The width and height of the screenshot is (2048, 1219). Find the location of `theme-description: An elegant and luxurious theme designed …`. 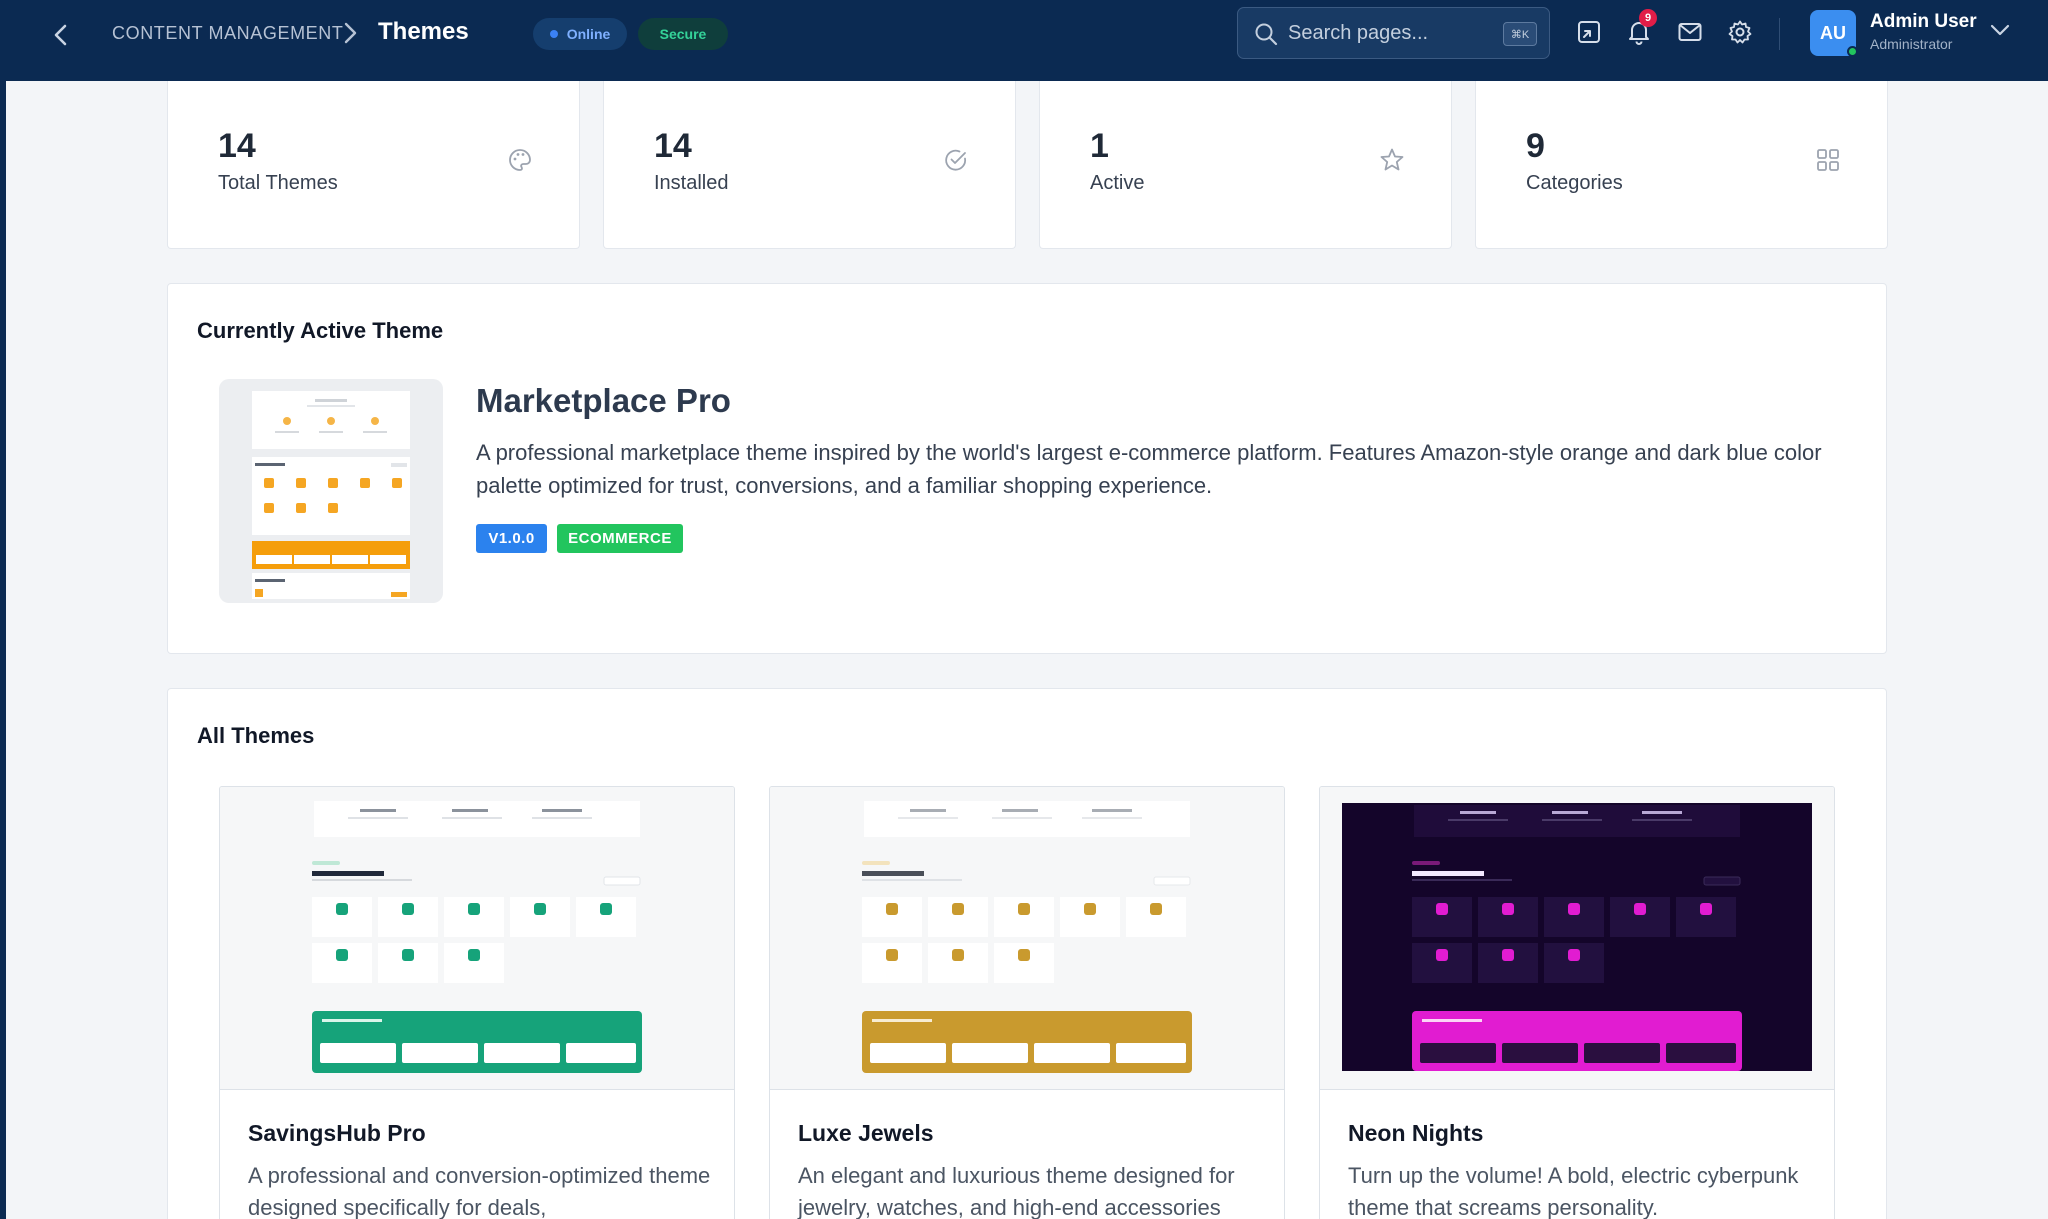

theme-description: An elegant and luxurious theme designed … is located at coordinates (1016, 1191).